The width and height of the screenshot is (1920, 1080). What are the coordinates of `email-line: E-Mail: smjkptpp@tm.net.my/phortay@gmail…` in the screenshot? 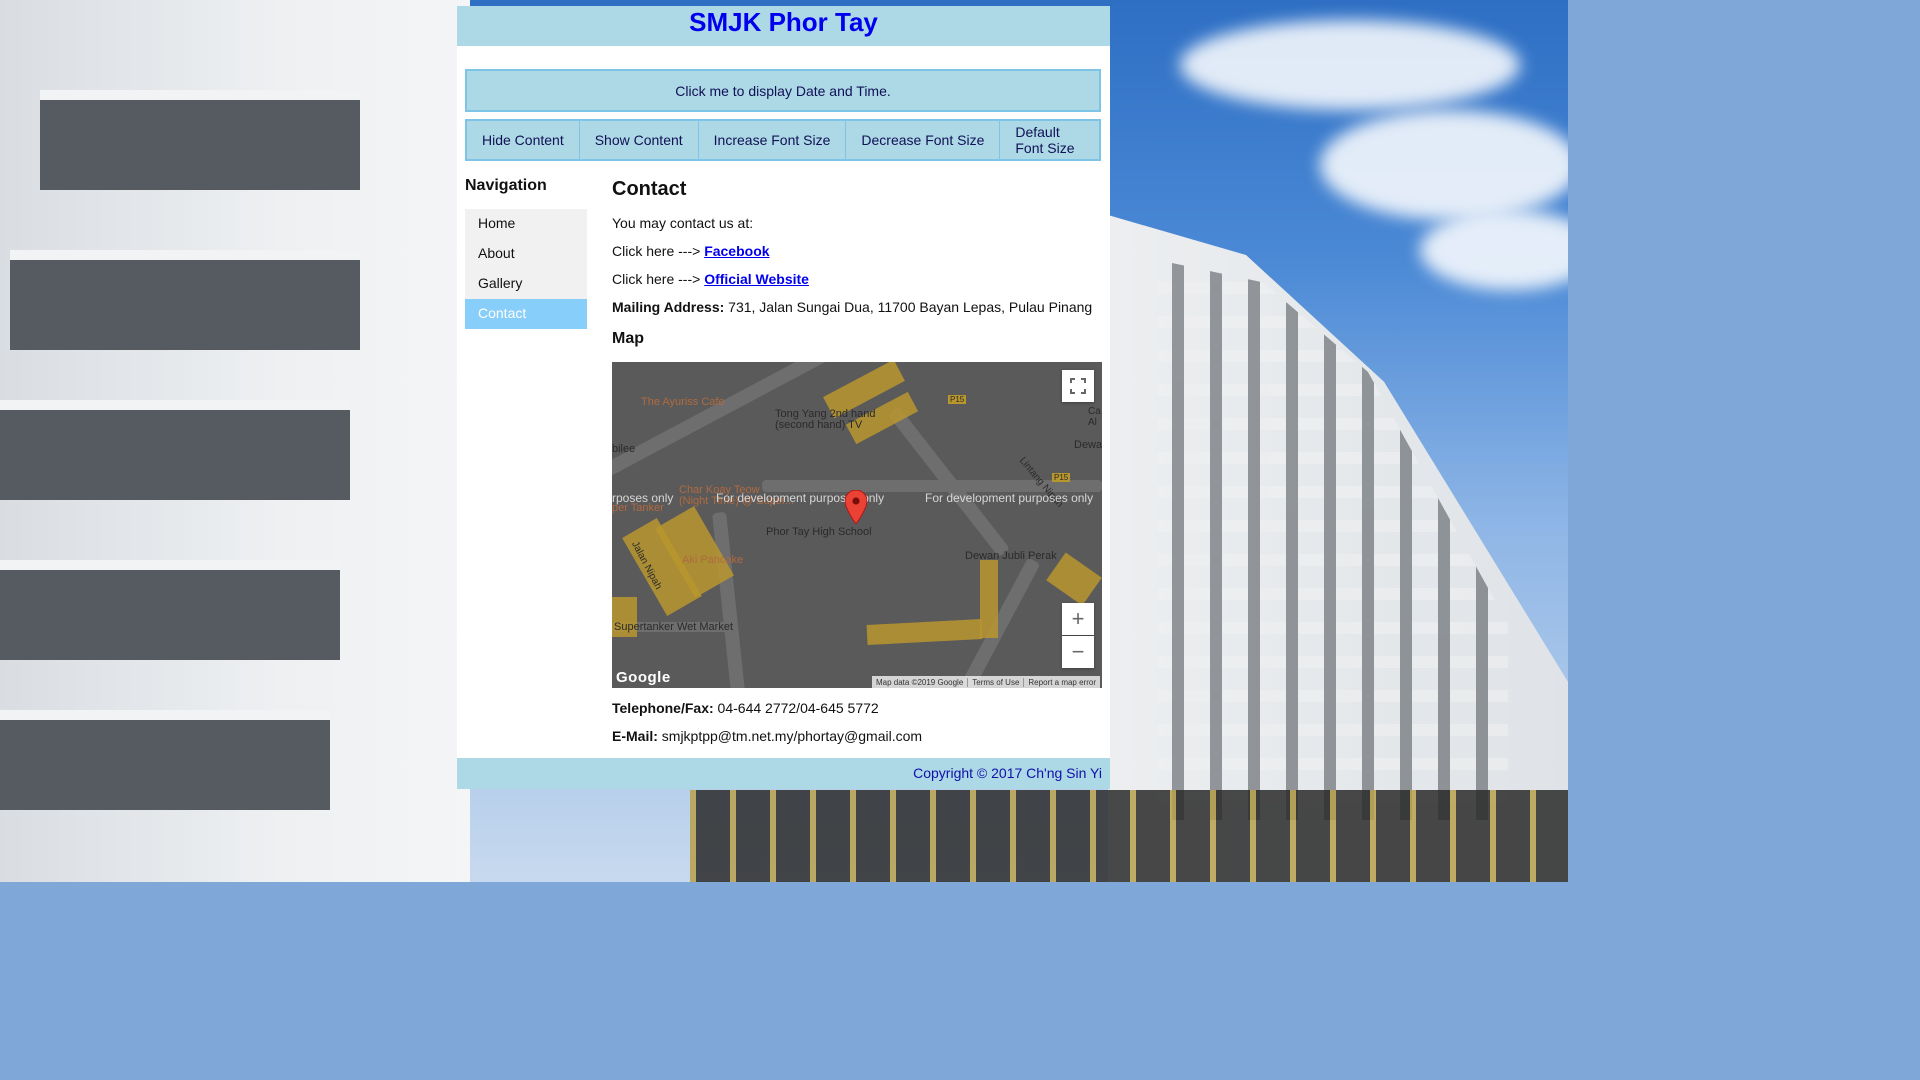 It's located at (857, 736).